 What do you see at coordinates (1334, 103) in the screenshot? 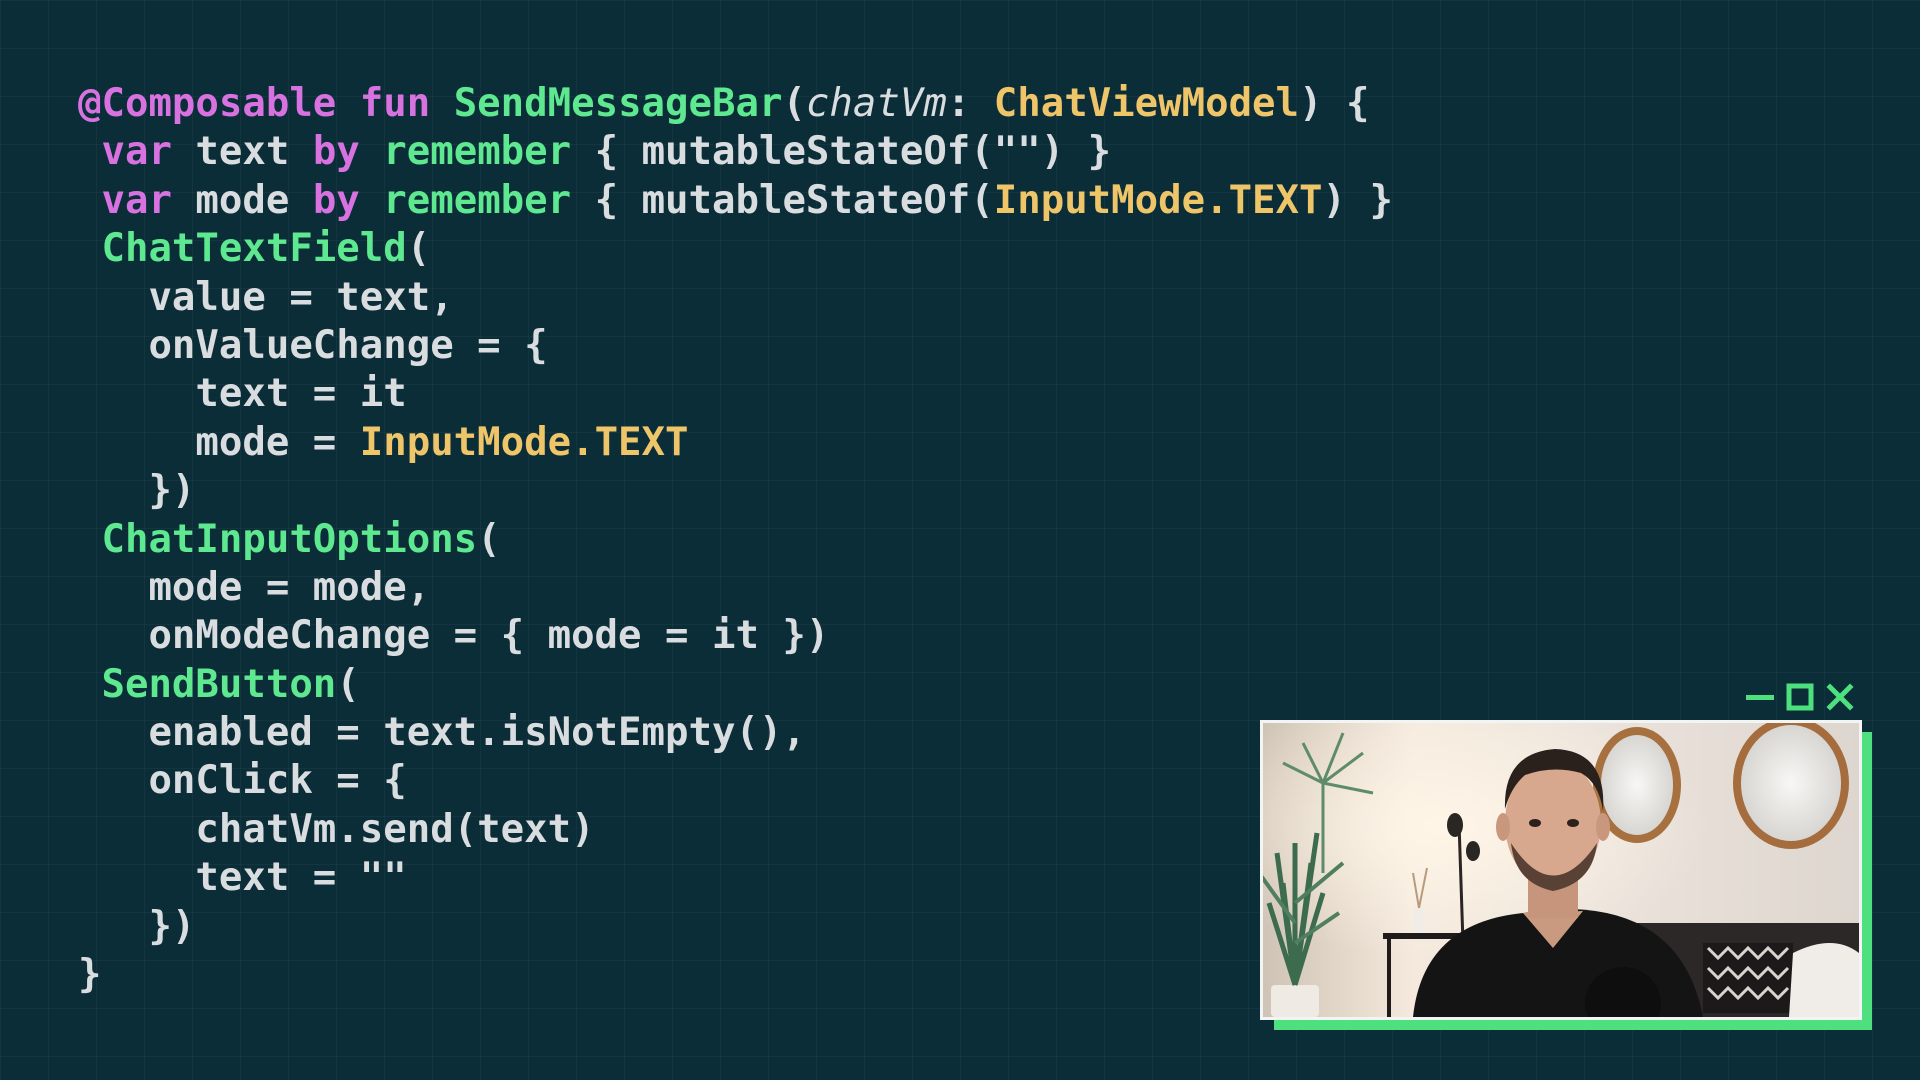
I see `code-token-plain: ) {` at bounding box center [1334, 103].